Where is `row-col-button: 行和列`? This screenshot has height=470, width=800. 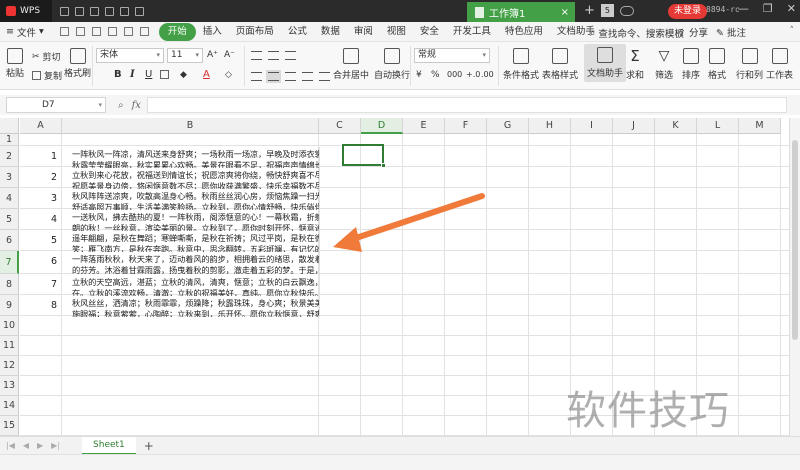 row-col-button: 行和列 is located at coordinates (749, 64).